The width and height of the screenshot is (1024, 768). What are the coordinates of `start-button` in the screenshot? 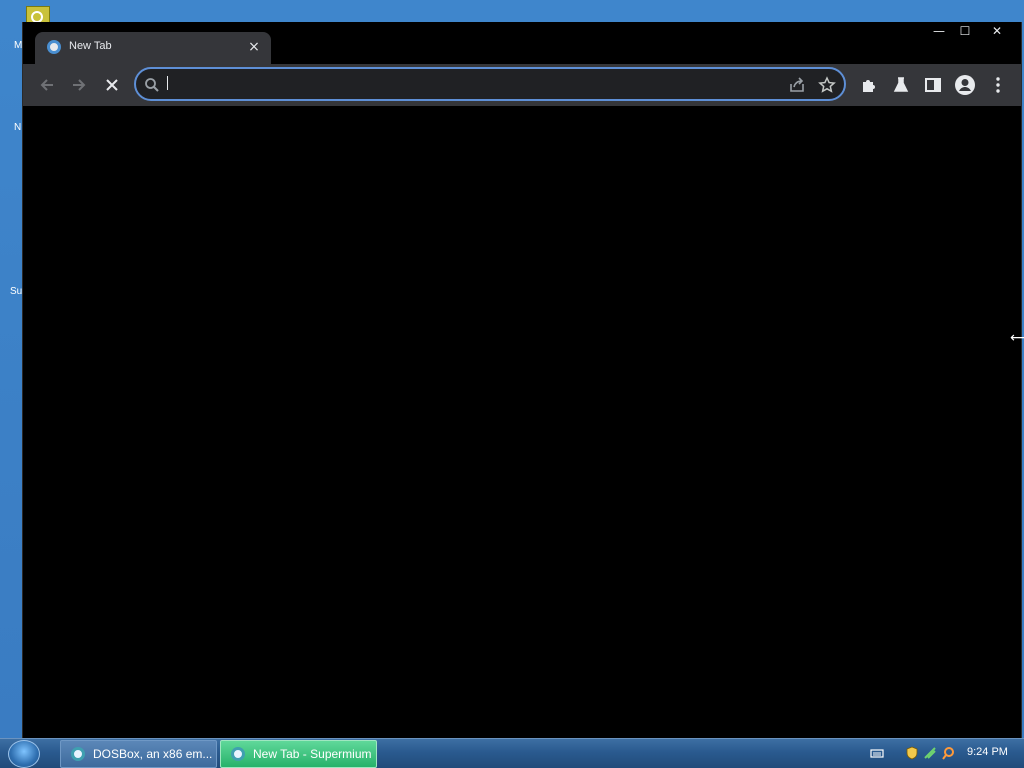 It's located at (24, 754).